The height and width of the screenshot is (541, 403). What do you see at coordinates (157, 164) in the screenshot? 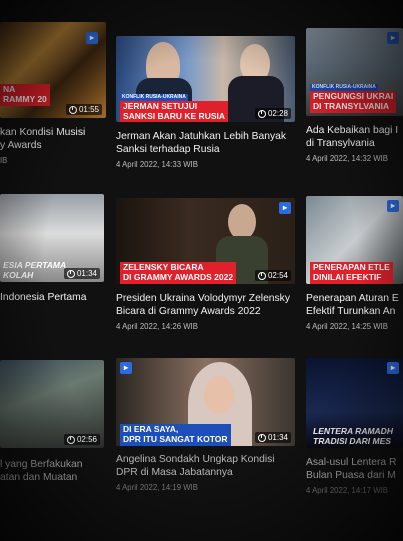
I see `video-date: 4 April 2022, 14:33 WIB` at bounding box center [157, 164].